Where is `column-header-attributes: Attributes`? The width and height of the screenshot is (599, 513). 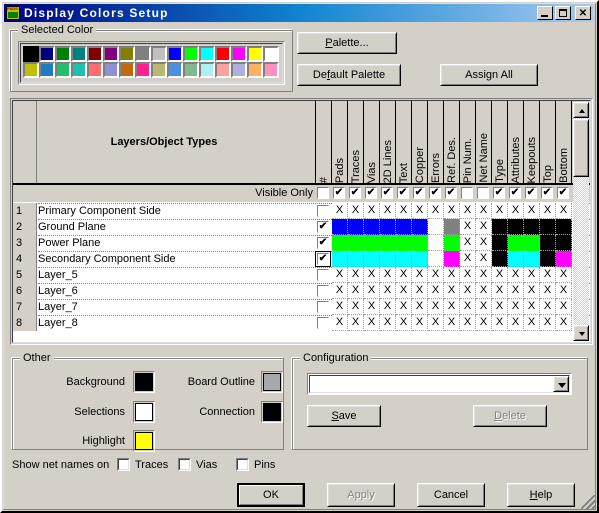 column-header-attributes: Attributes is located at coordinates (516, 142).